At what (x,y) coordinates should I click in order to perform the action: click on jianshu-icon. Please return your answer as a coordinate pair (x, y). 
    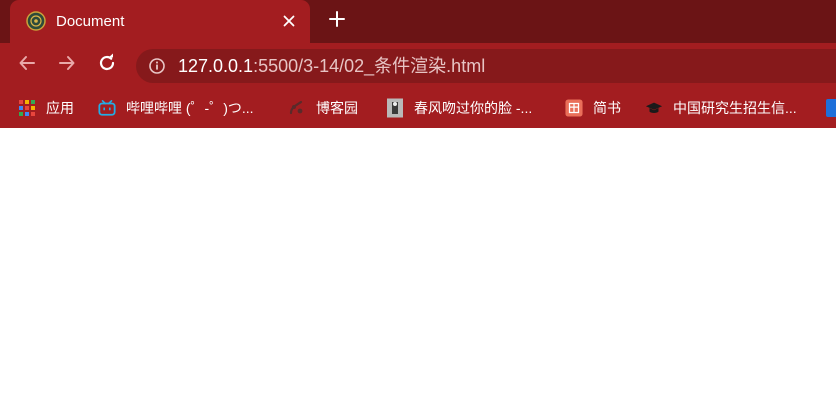
    Looking at the image, I should click on (574, 108).